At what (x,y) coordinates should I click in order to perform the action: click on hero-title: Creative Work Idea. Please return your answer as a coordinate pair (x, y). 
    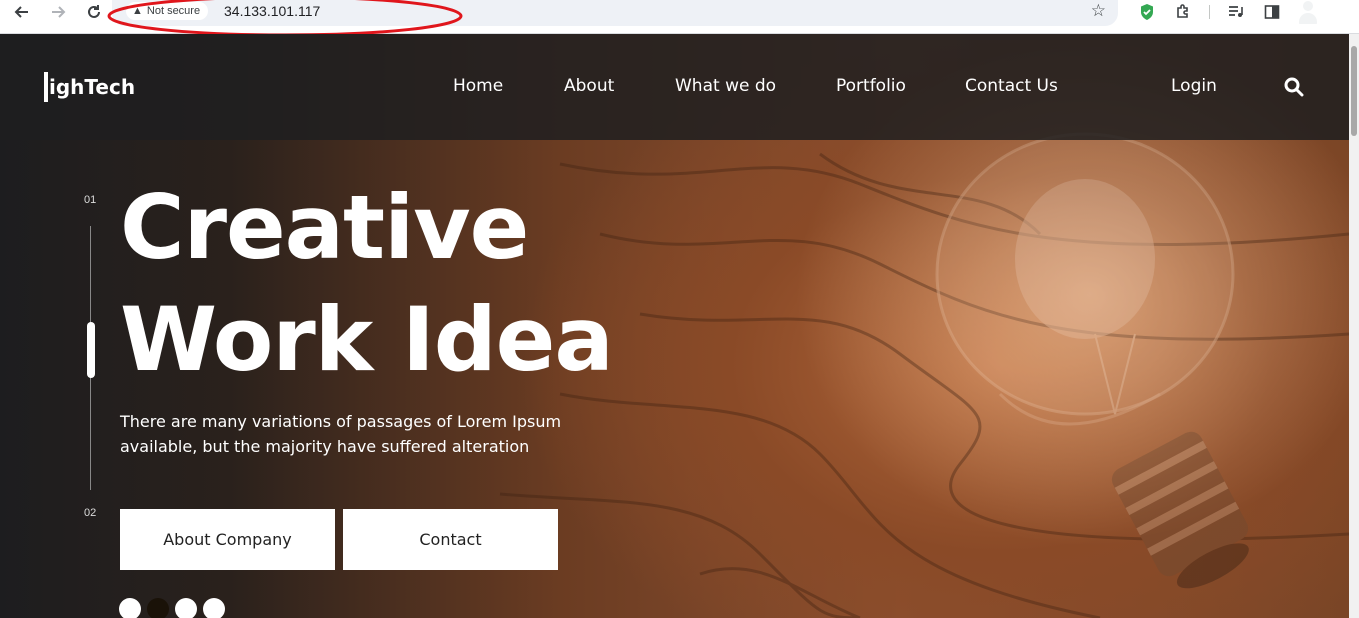
    Looking at the image, I should click on (367, 284).